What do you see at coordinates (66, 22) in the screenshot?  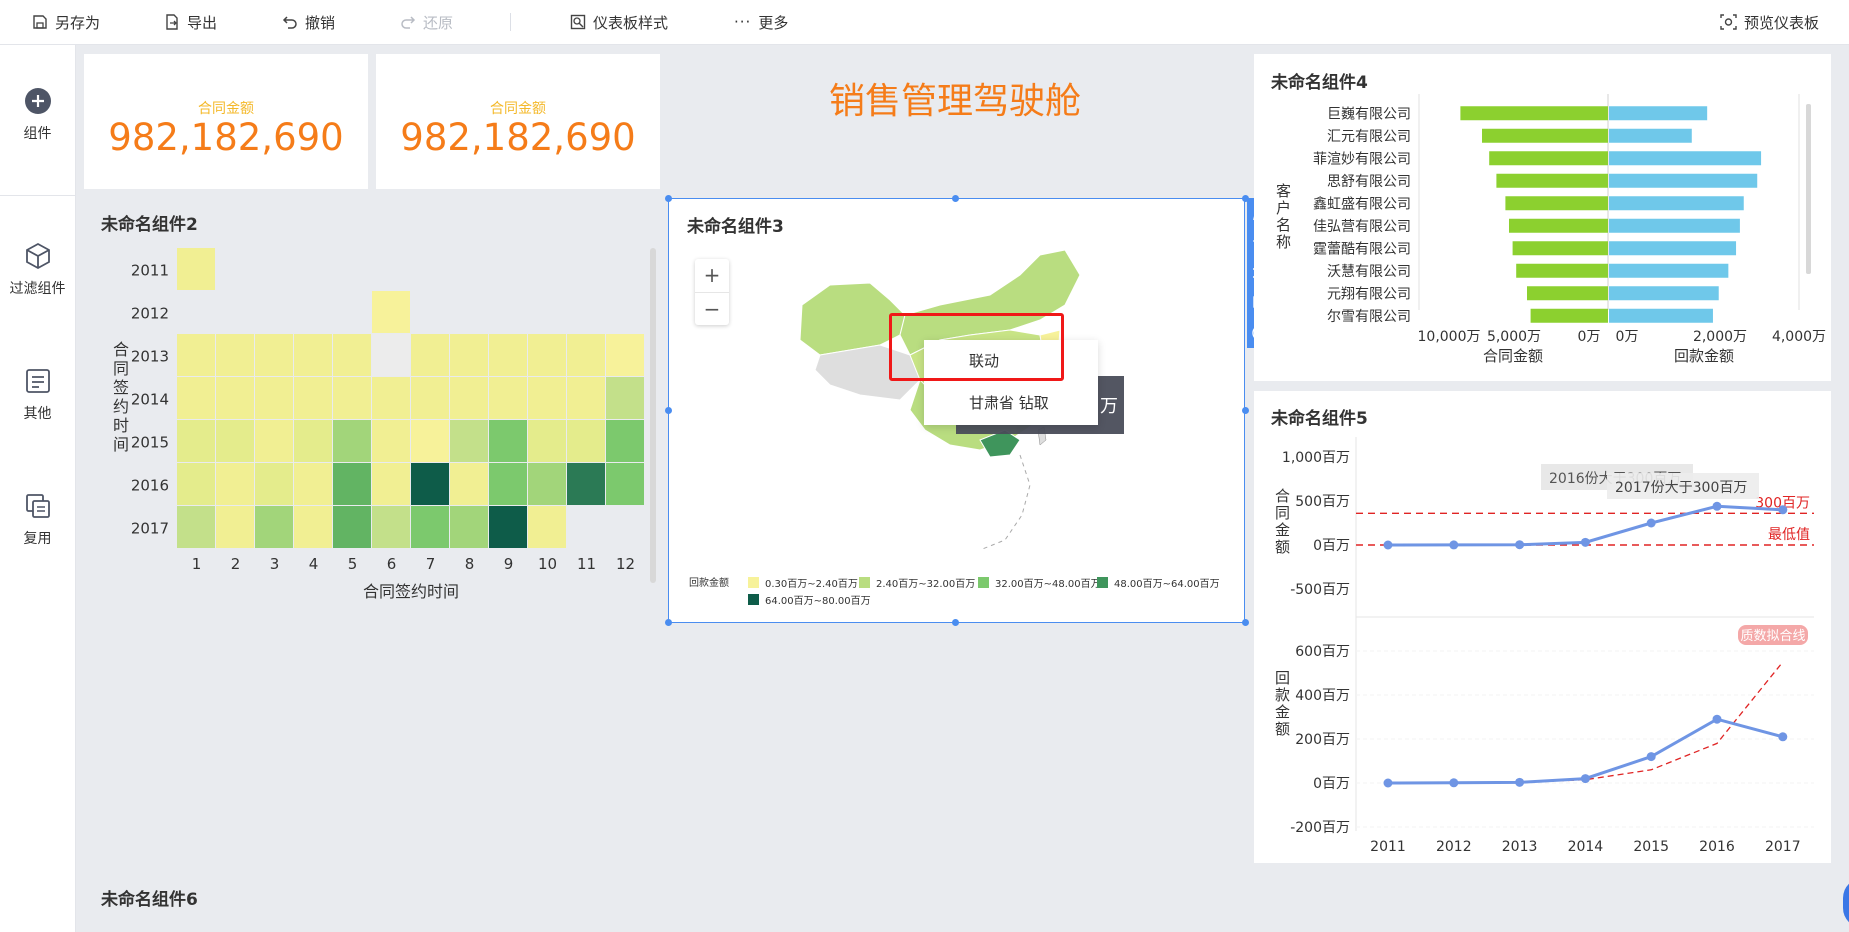 I see `save-as-button: 另存为` at bounding box center [66, 22].